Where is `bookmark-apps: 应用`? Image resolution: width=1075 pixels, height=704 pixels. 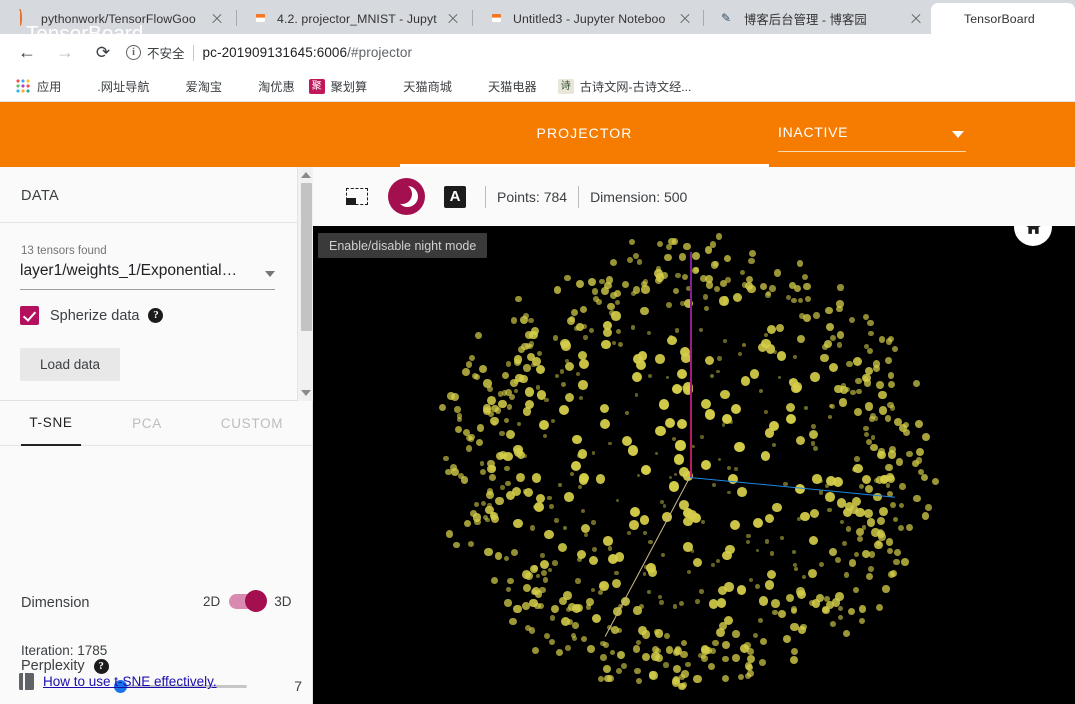
bookmark-apps: 应用 is located at coordinates (38, 86).